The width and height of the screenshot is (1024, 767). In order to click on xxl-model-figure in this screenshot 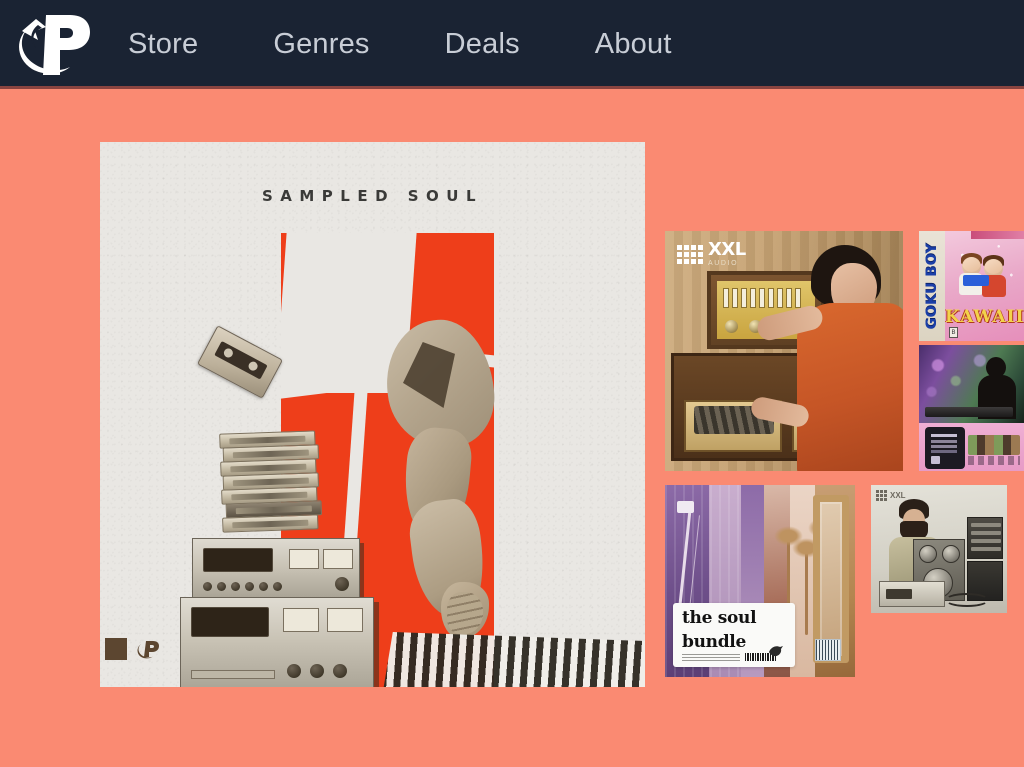, I will do `click(826, 358)`.